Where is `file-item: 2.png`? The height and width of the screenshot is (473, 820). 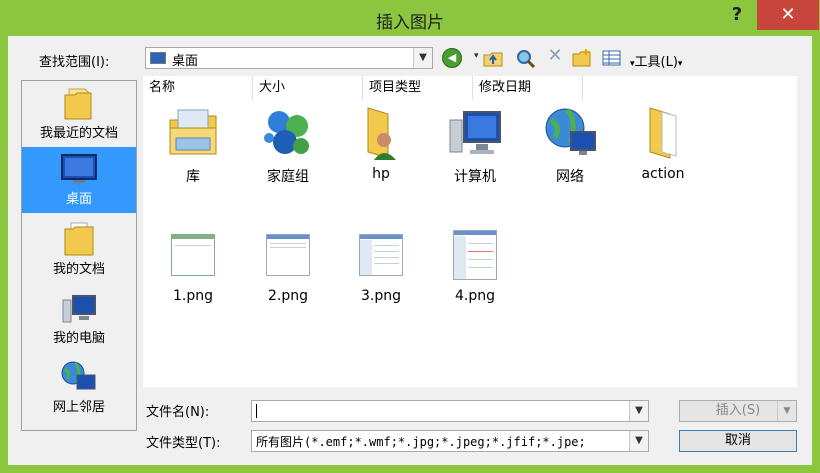
file-item: 2.png is located at coordinates (288, 266).